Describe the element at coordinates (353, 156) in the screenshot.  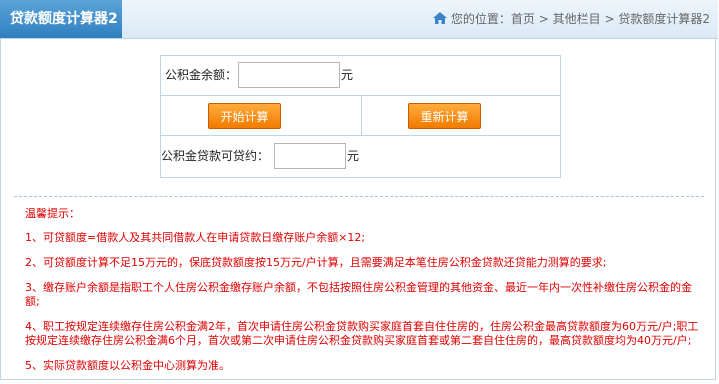
I see `result-unit: 元` at that location.